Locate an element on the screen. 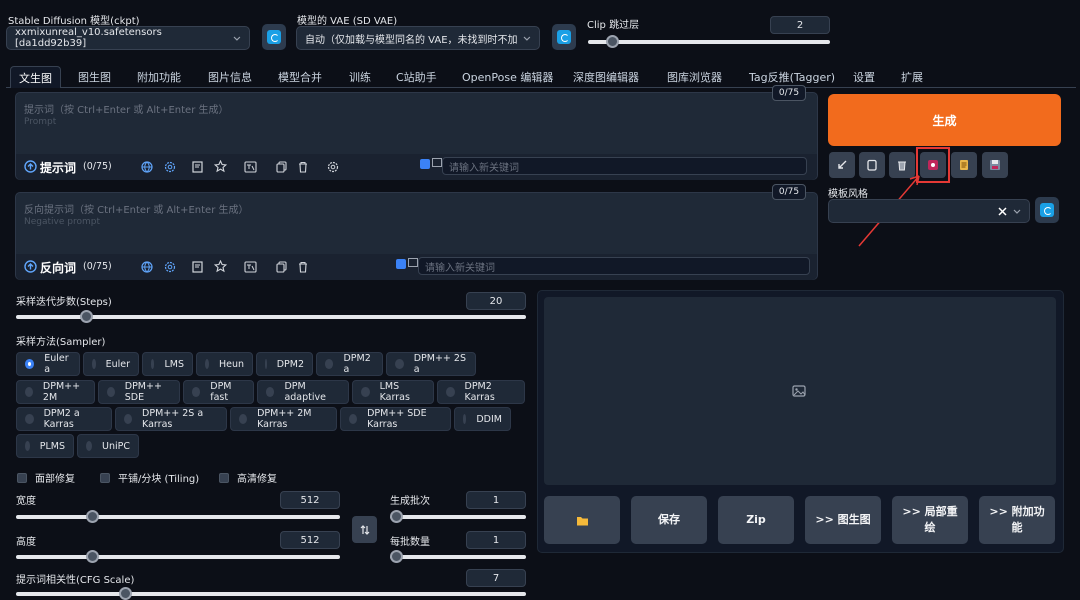 This screenshot has width=1080, height=600. send-to-inpaint-button: >> 局部重绘 is located at coordinates (930, 520).